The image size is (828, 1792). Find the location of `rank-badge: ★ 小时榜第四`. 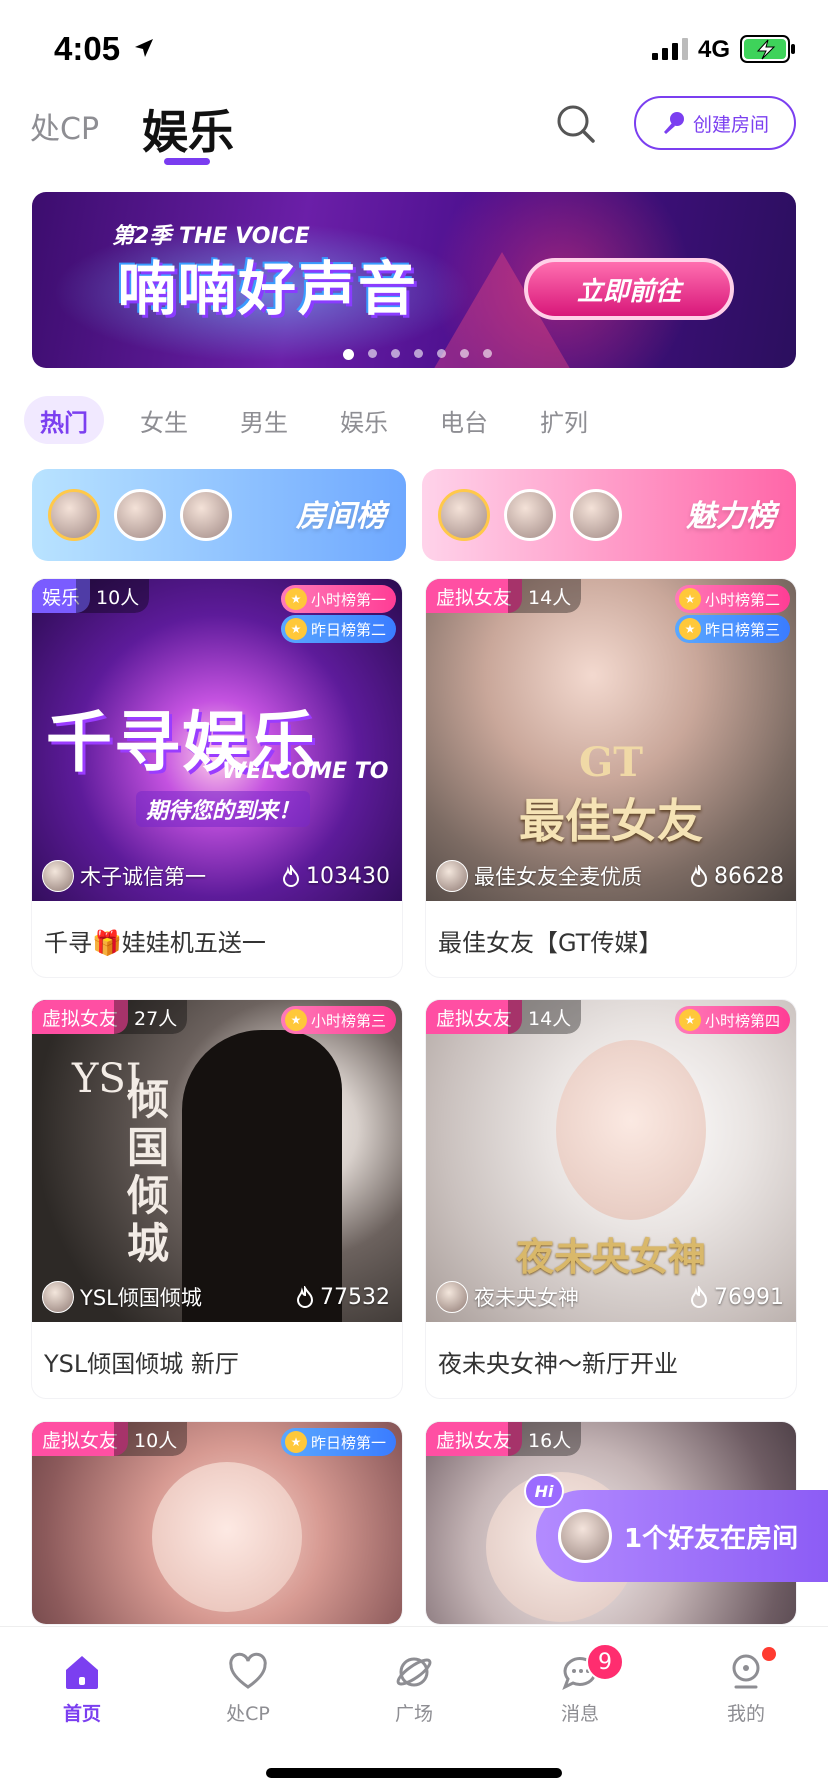

rank-badge: ★ 小时榜第四 is located at coordinates (732, 1020).